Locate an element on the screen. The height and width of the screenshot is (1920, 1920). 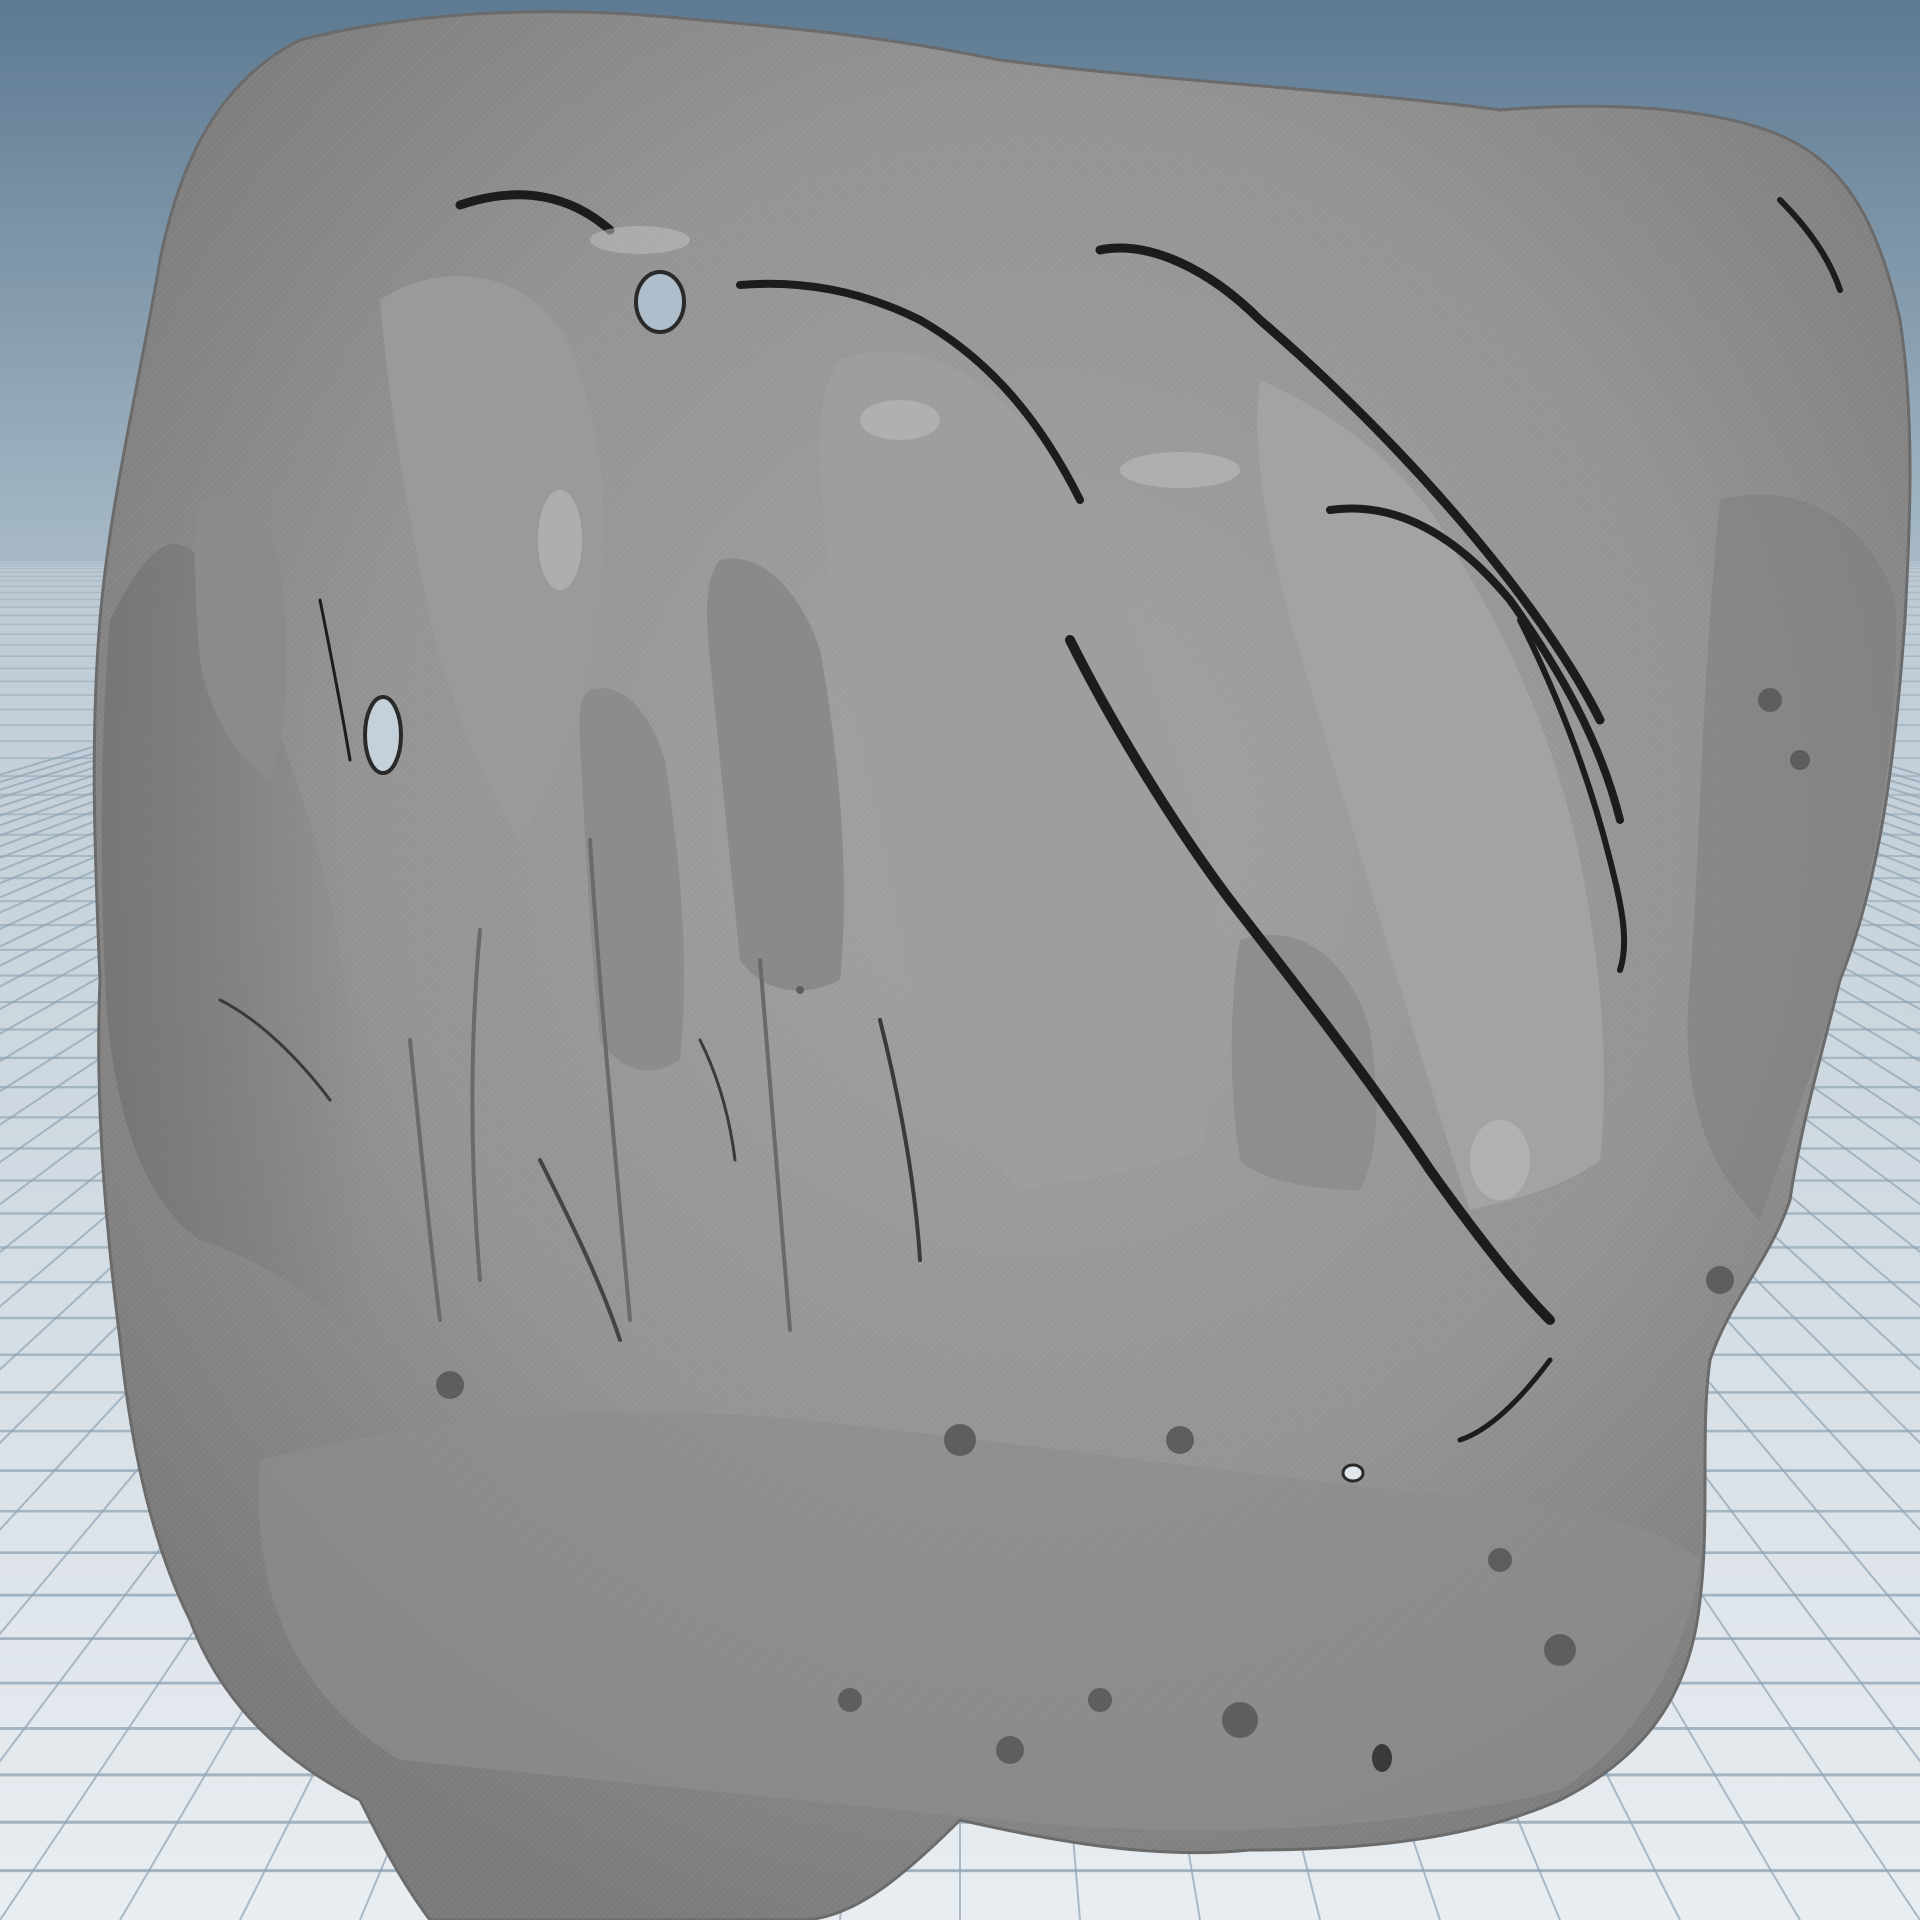
right-shadow-region is located at coordinates (1791, 857).